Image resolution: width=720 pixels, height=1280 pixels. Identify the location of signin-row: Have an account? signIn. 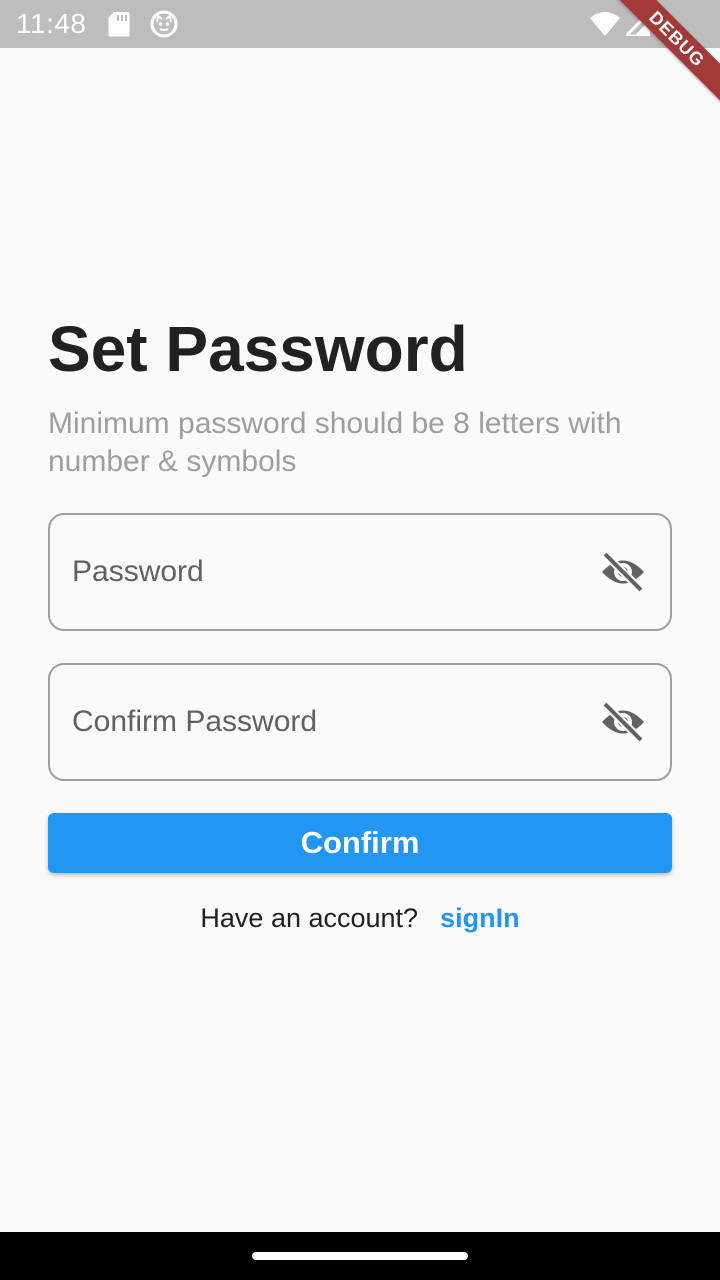
(360, 918).